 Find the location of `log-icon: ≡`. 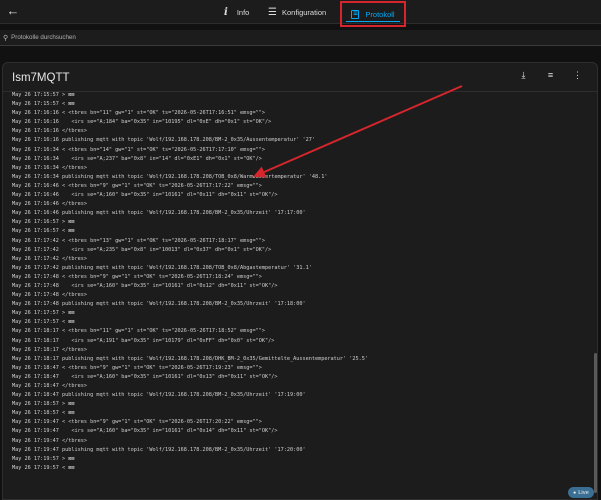

log-icon: ≡ is located at coordinates (355, 14).